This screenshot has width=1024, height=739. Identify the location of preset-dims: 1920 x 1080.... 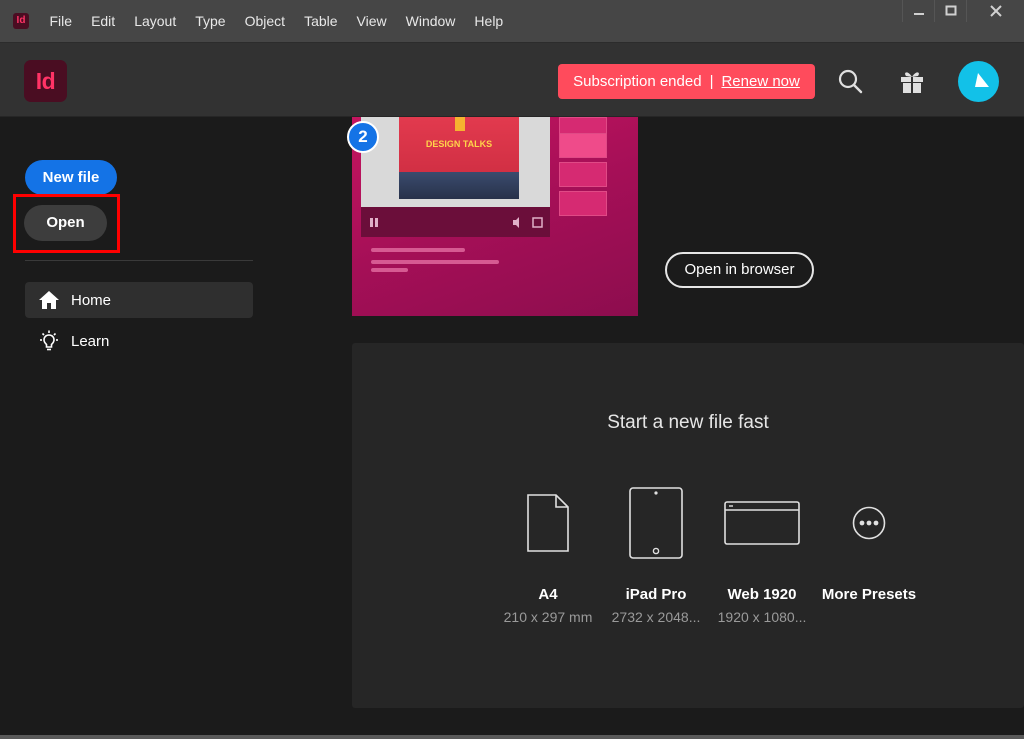
(762, 617).